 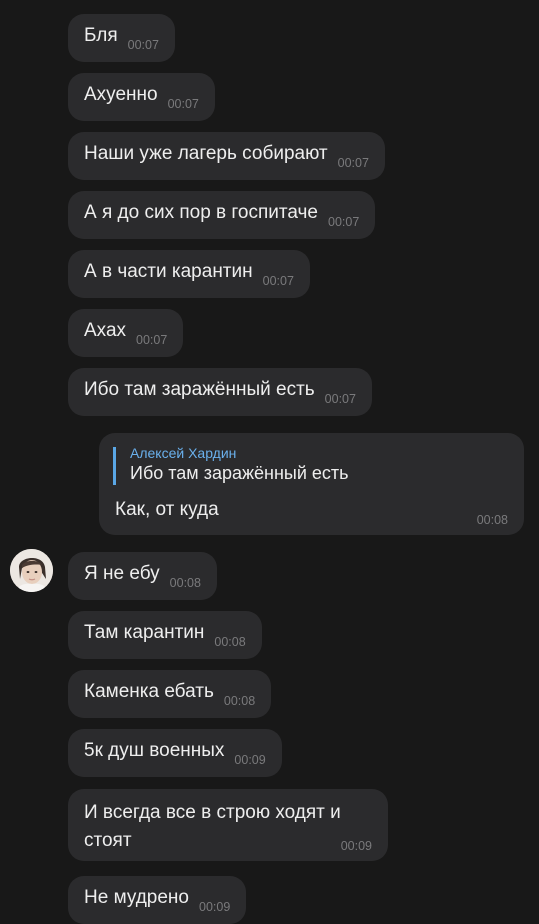 What do you see at coordinates (167, 509) in the screenshot?
I see `message-text: Как, от куда` at bounding box center [167, 509].